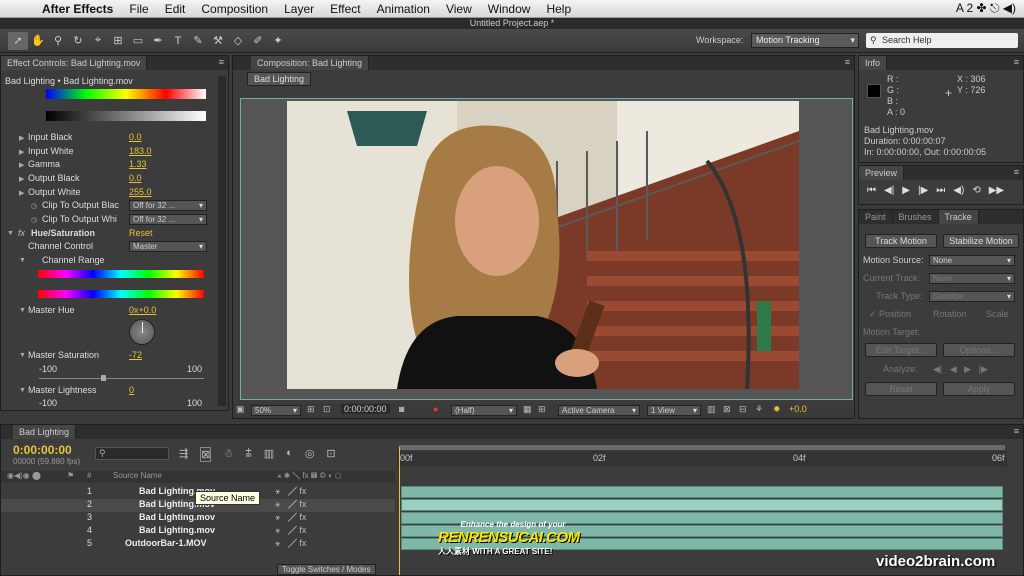 The height and width of the screenshot is (576, 1024). Describe the element at coordinates (727, 409) in the screenshot. I see `fast-previews-icon: ⊠` at that location.